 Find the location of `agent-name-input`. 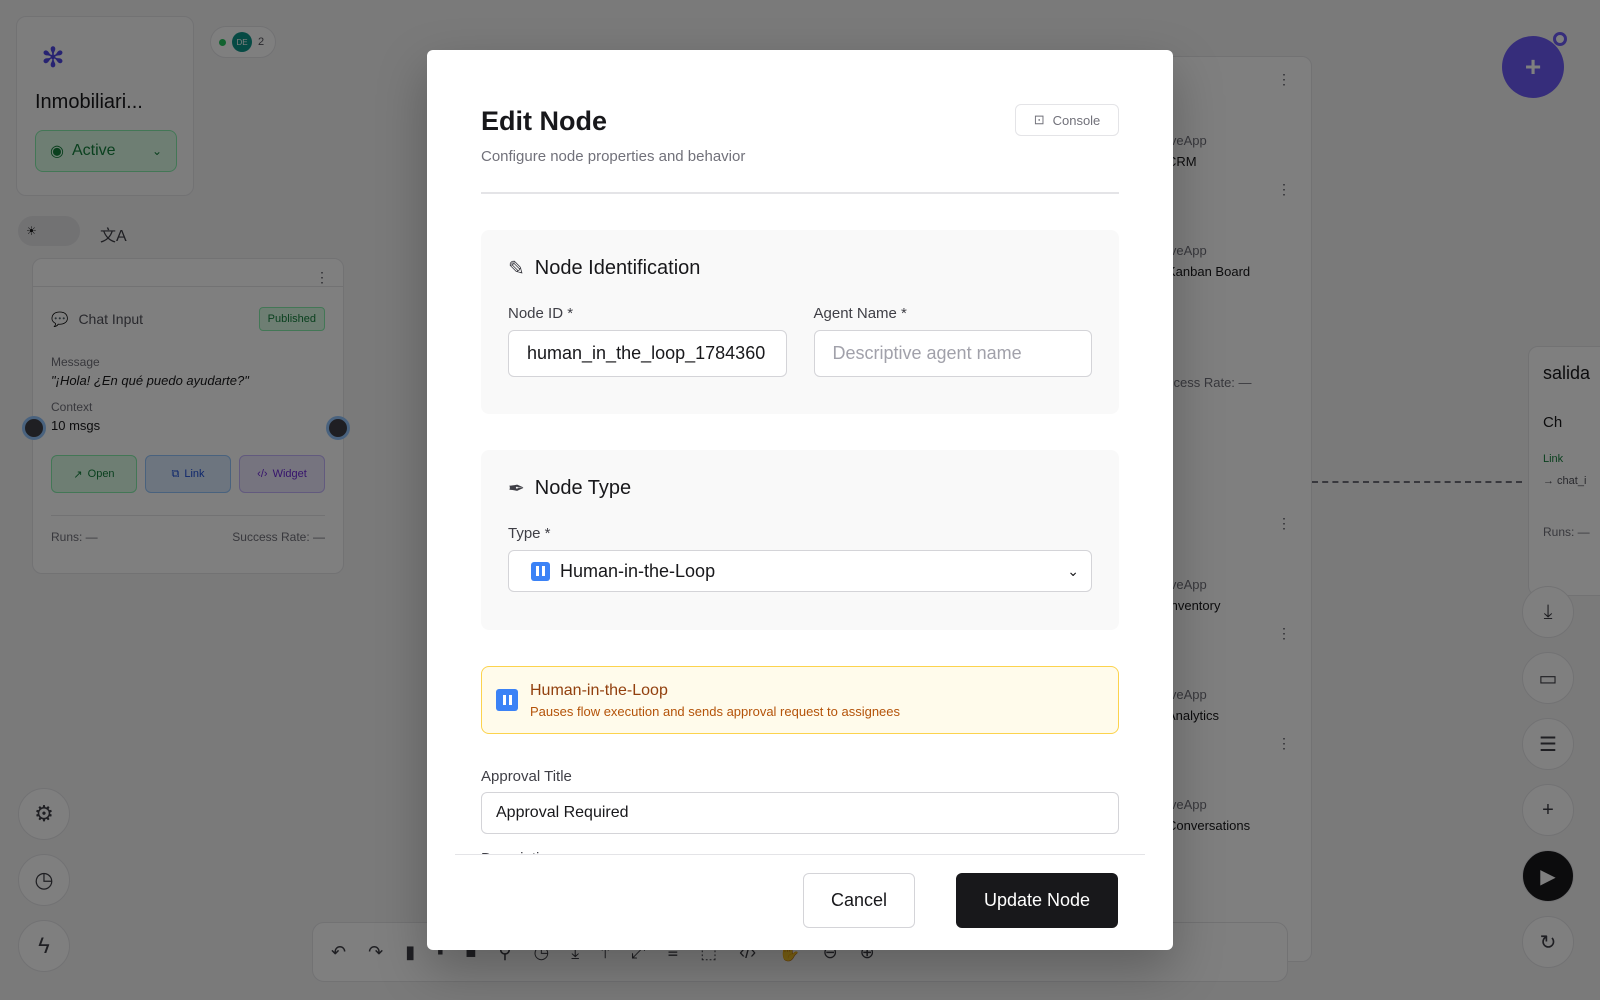

agent-name-input is located at coordinates (952, 353).